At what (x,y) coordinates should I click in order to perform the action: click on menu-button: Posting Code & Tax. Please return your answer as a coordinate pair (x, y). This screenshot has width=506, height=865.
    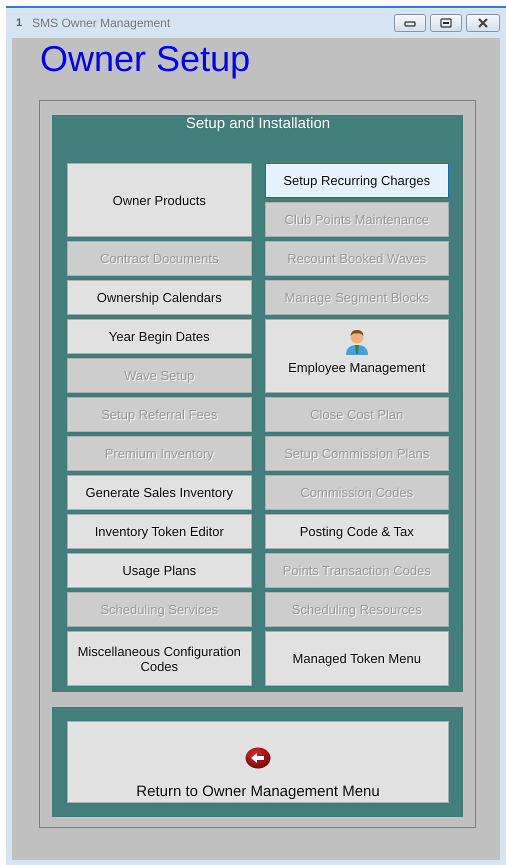
    Looking at the image, I should click on (356, 531).